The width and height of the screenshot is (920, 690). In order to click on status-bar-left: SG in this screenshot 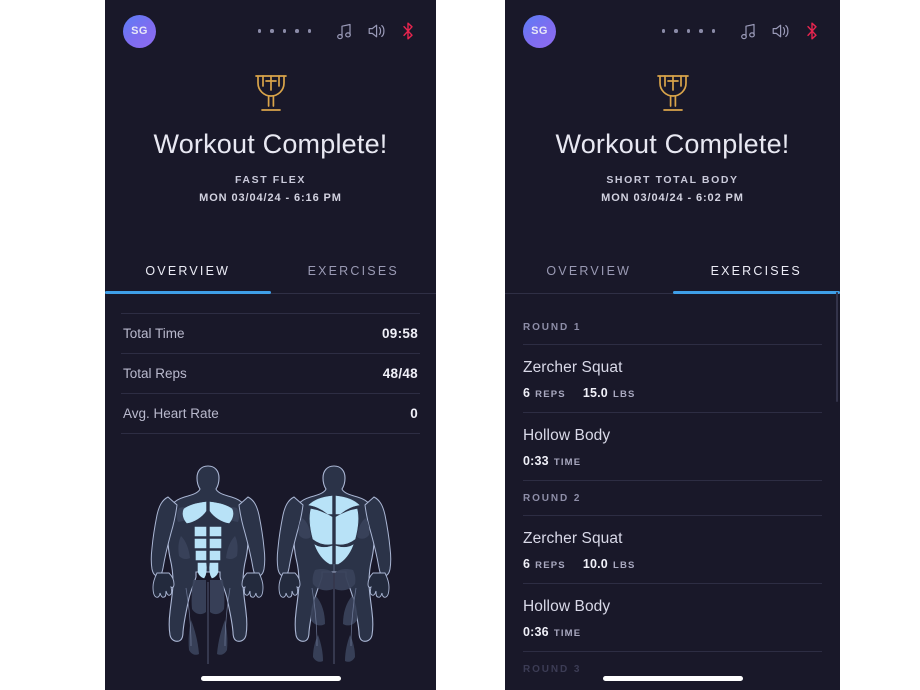, I will do `click(270, 31)`.